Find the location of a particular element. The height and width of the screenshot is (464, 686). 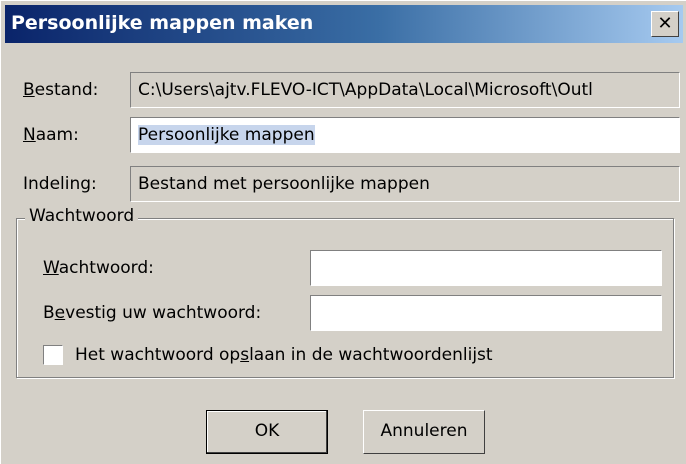

confirm-password-input is located at coordinates (486, 313).